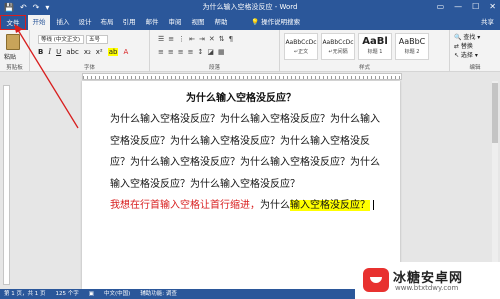  Describe the element at coordinates (13, 42) in the screenshot. I see `paste-icon` at that location.